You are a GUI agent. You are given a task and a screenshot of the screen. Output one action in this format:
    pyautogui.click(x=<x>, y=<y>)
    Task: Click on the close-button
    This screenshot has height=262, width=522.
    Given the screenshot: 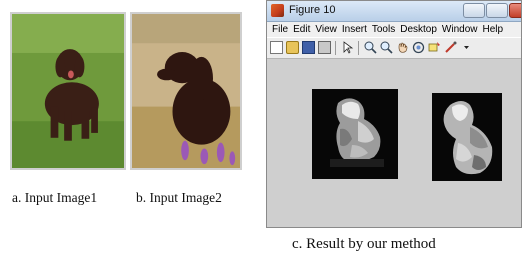 What is the action you would take?
    pyautogui.click(x=515, y=10)
    